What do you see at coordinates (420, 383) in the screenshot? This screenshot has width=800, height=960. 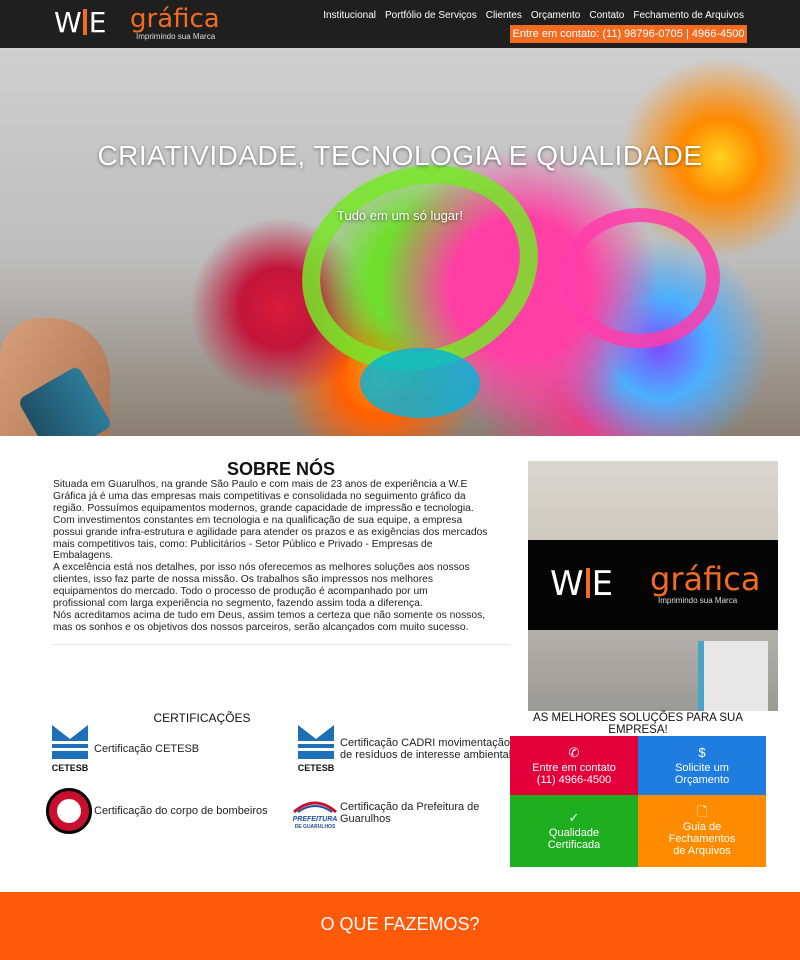 I see `hero-art-blob-blue` at bounding box center [420, 383].